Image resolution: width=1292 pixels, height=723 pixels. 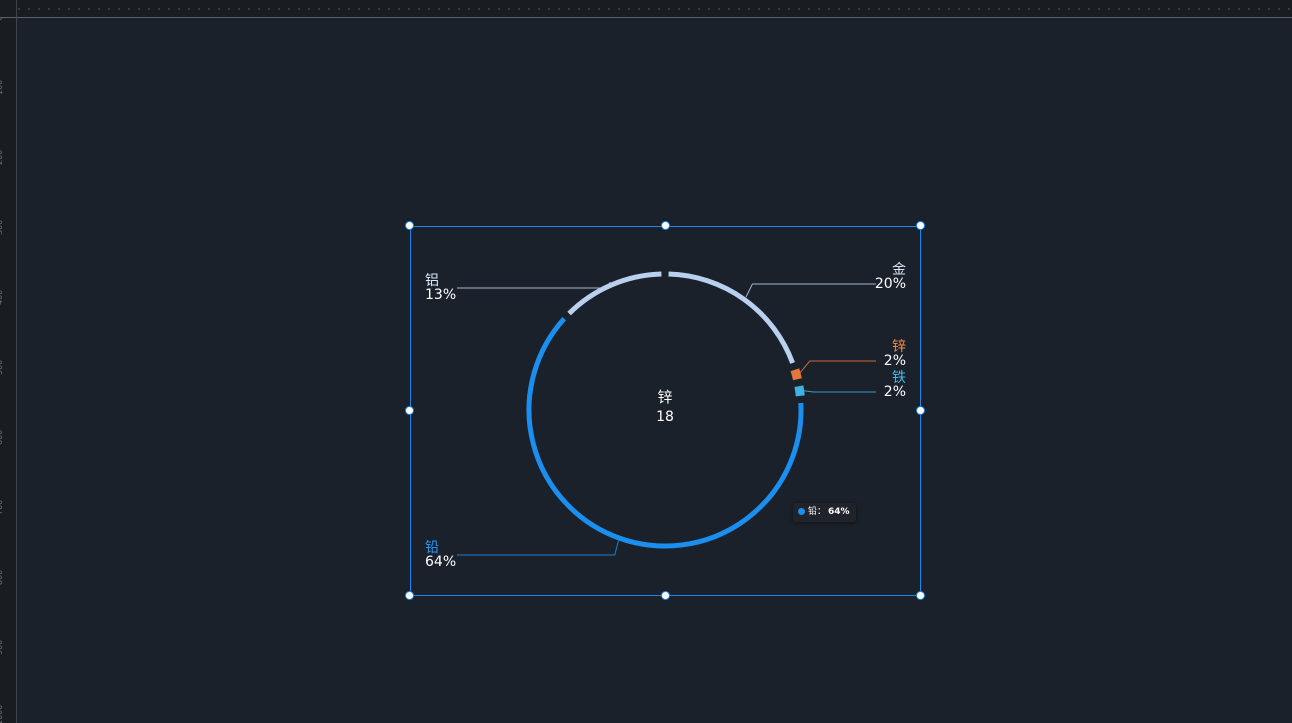 I want to click on chart-tooltip: 铅： 64%, so click(x=824, y=512).